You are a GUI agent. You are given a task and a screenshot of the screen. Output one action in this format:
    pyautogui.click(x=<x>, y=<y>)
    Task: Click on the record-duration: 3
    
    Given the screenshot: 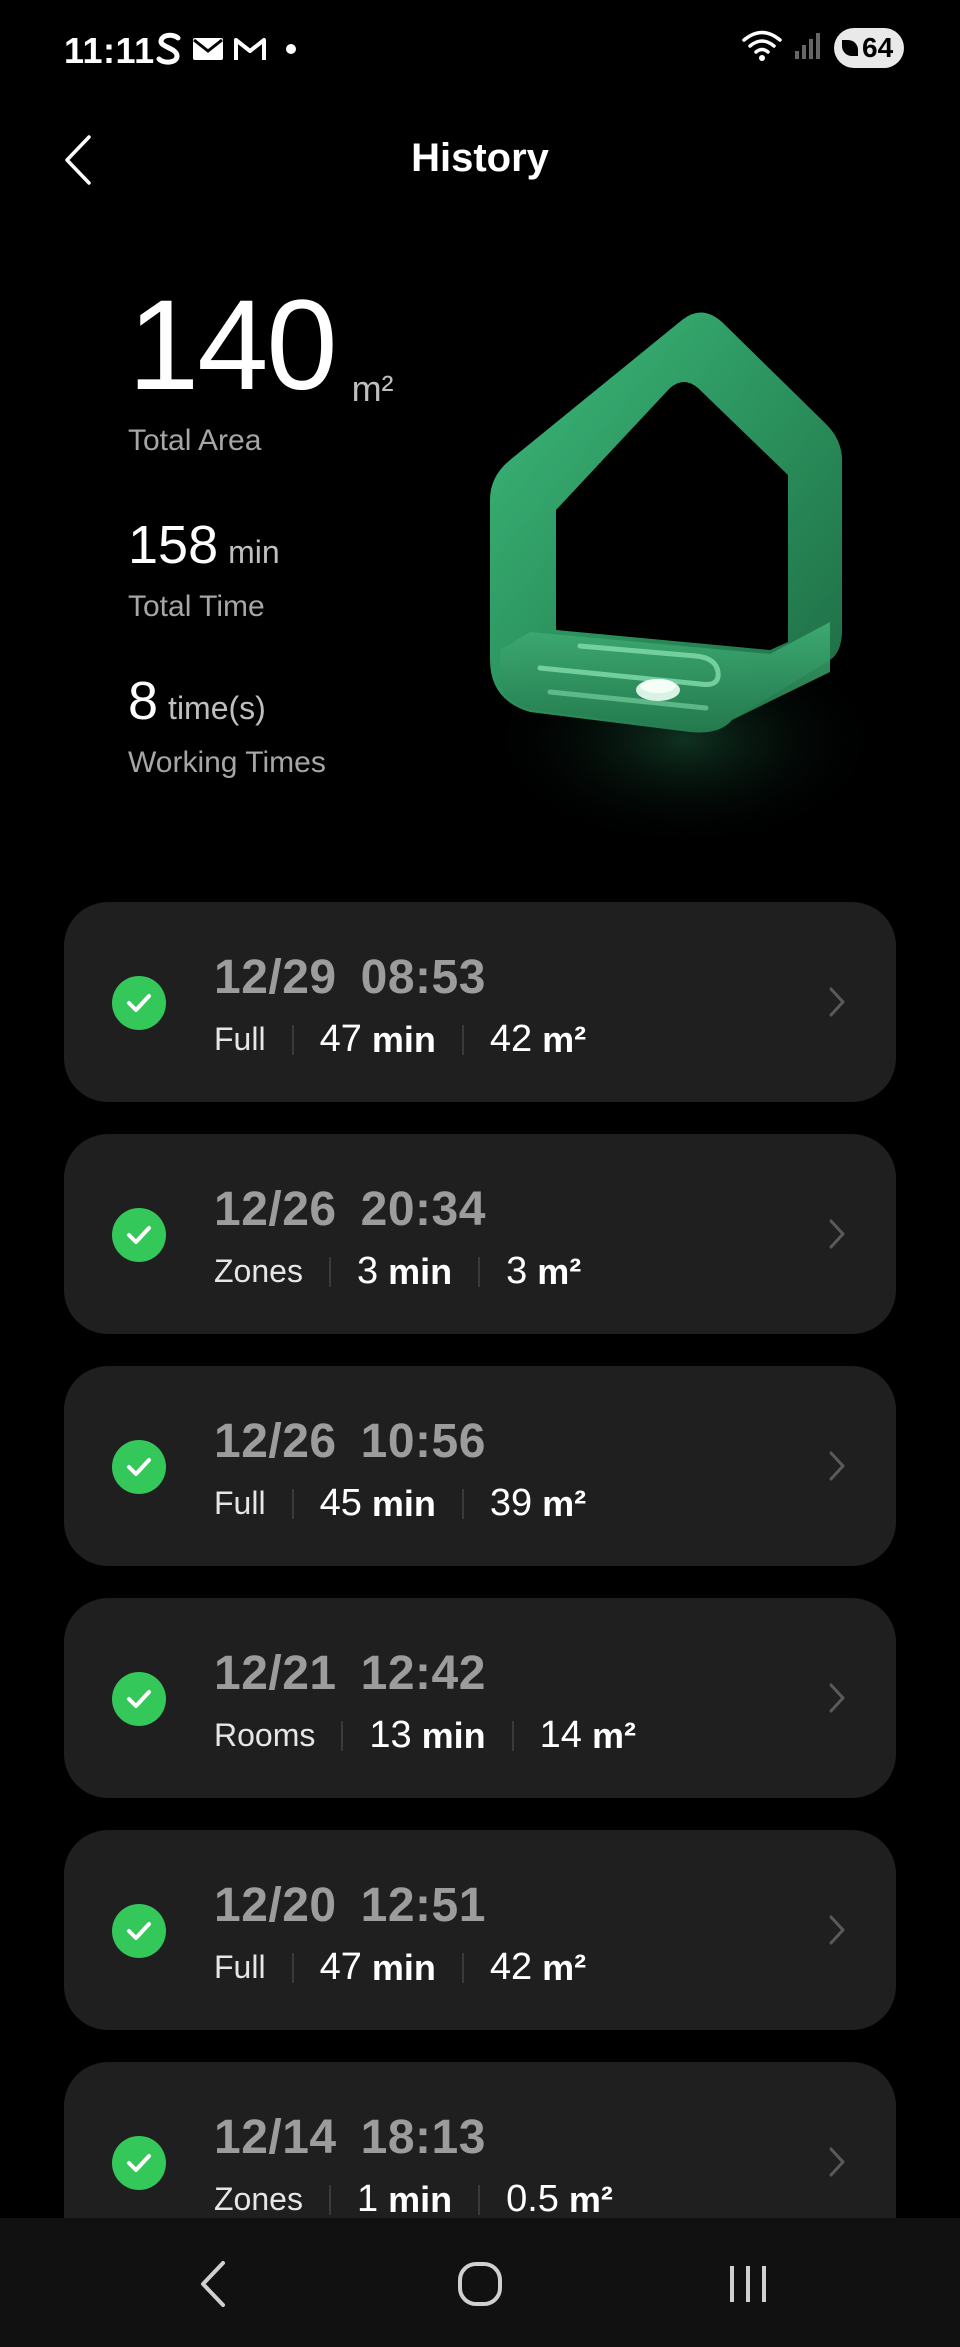 What is the action you would take?
    pyautogui.click(x=367, y=1271)
    